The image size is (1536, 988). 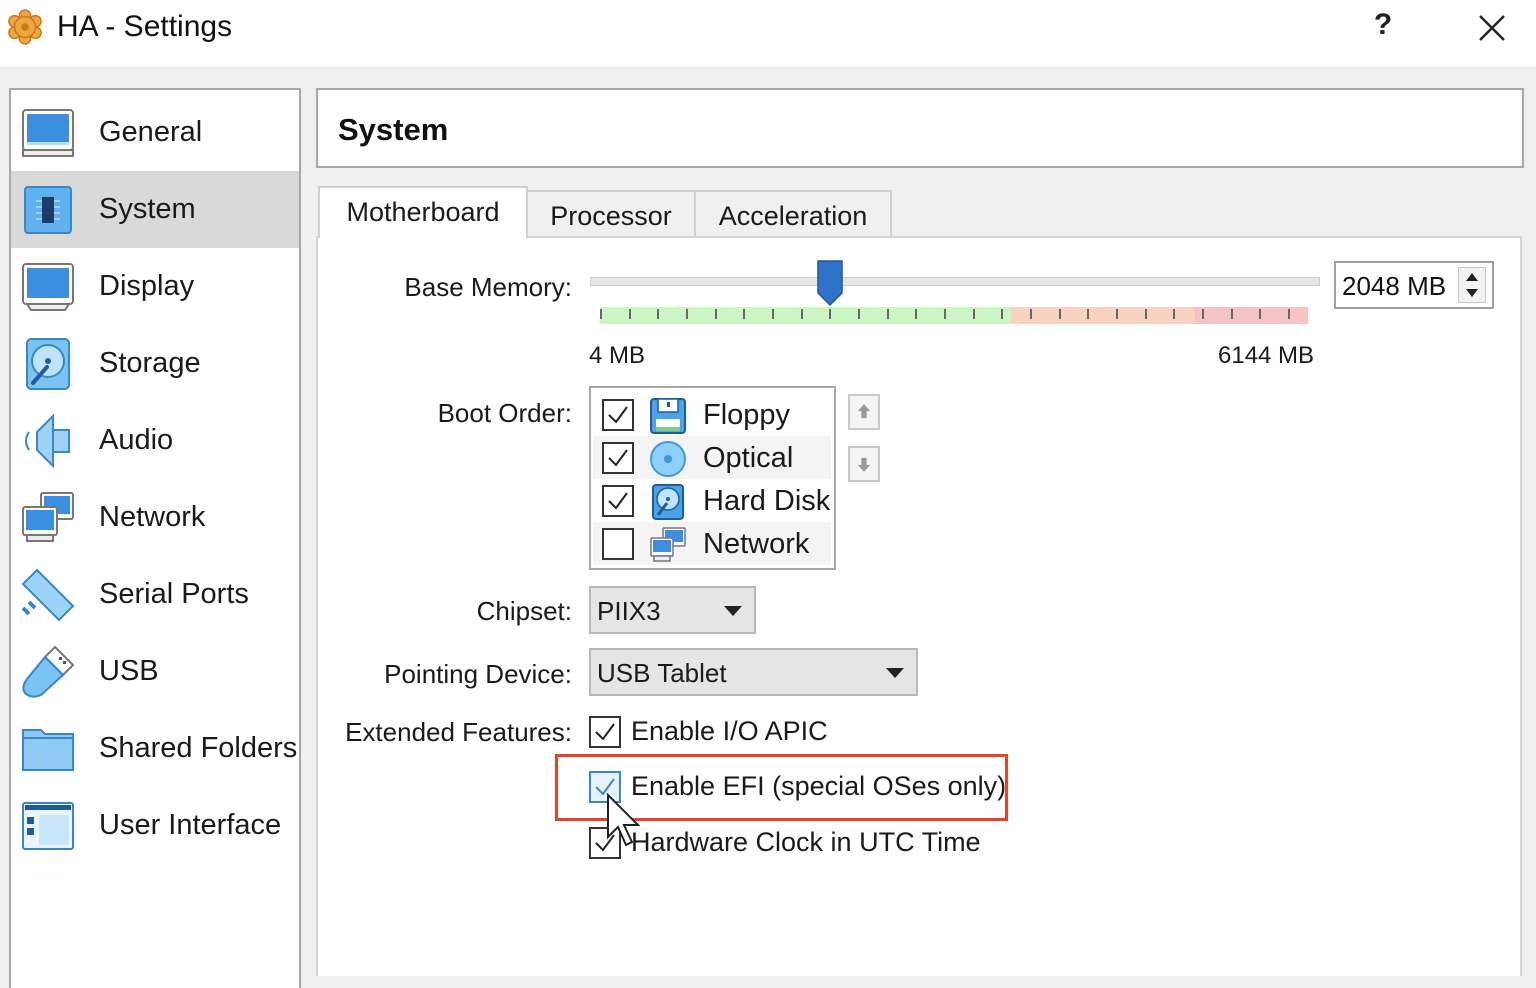 I want to click on floppy-icon, so click(x=668, y=416).